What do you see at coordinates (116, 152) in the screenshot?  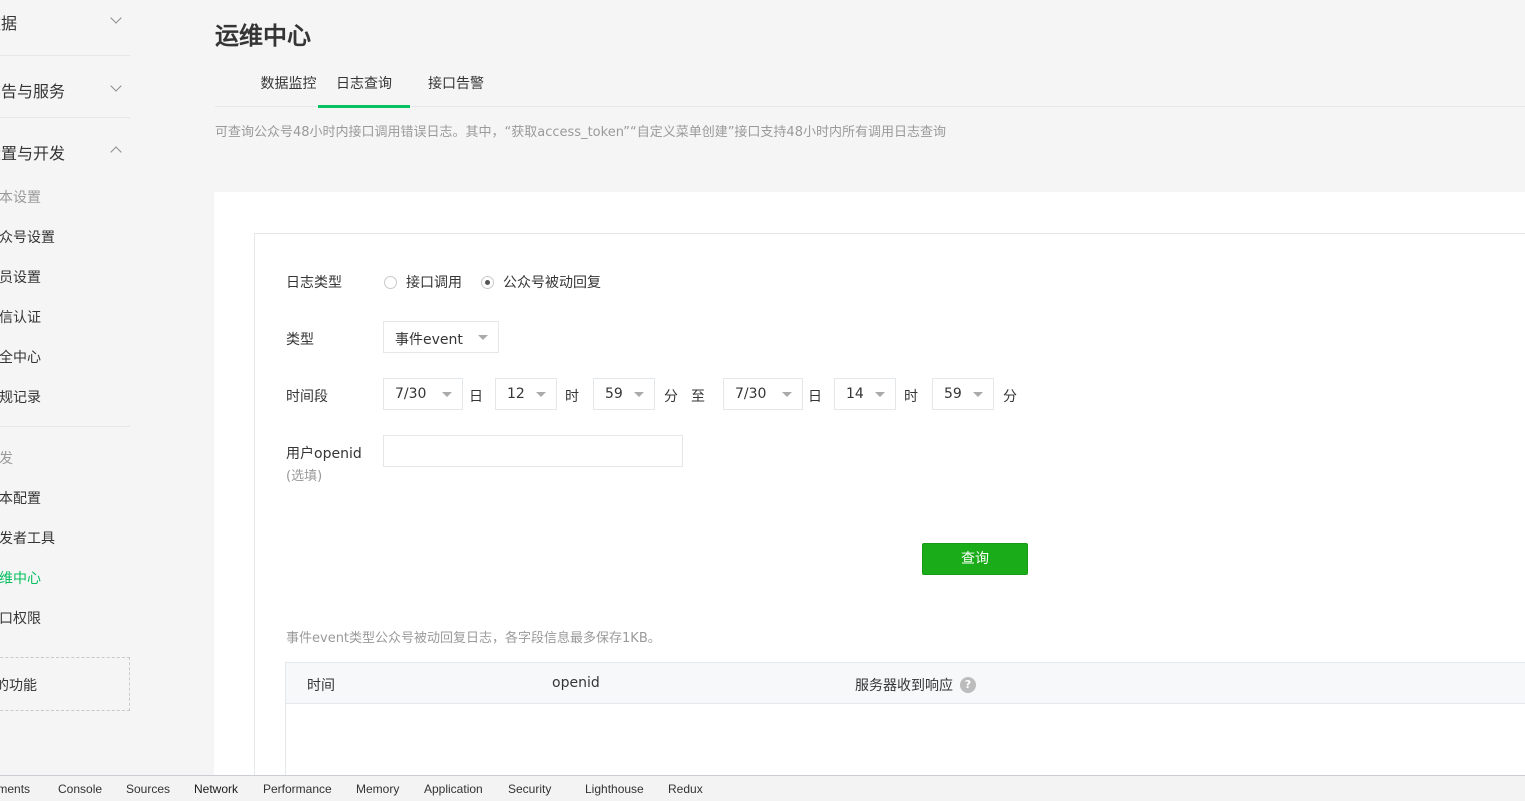 I see `chevron-up-icon` at bounding box center [116, 152].